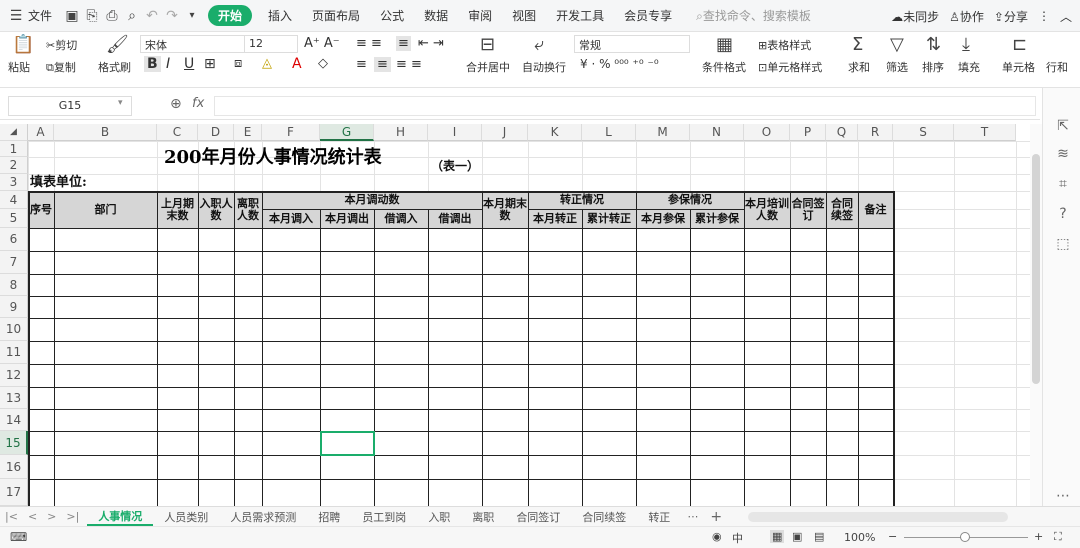  Describe the element at coordinates (1063, 155) in the screenshot. I see `properties-icon: ≋` at that location.